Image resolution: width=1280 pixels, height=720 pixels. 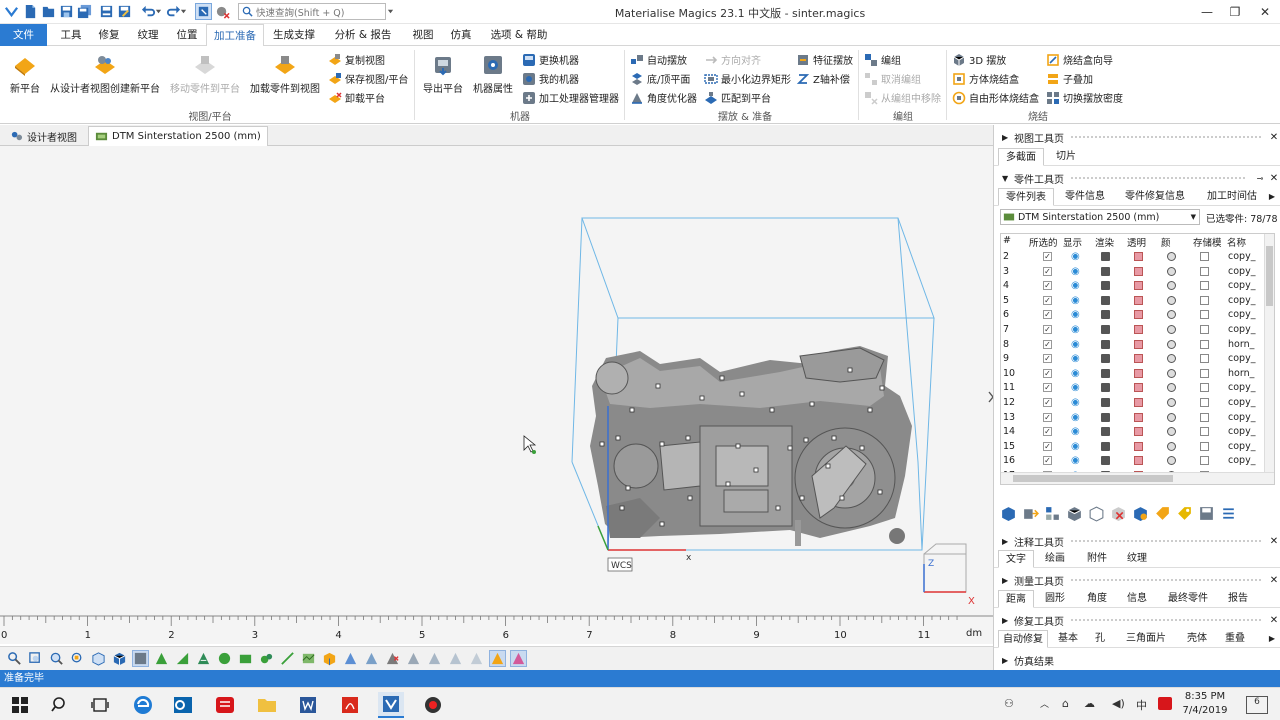 What do you see at coordinates (222, 11) in the screenshot?
I see `unselect-icon` at bounding box center [222, 11].